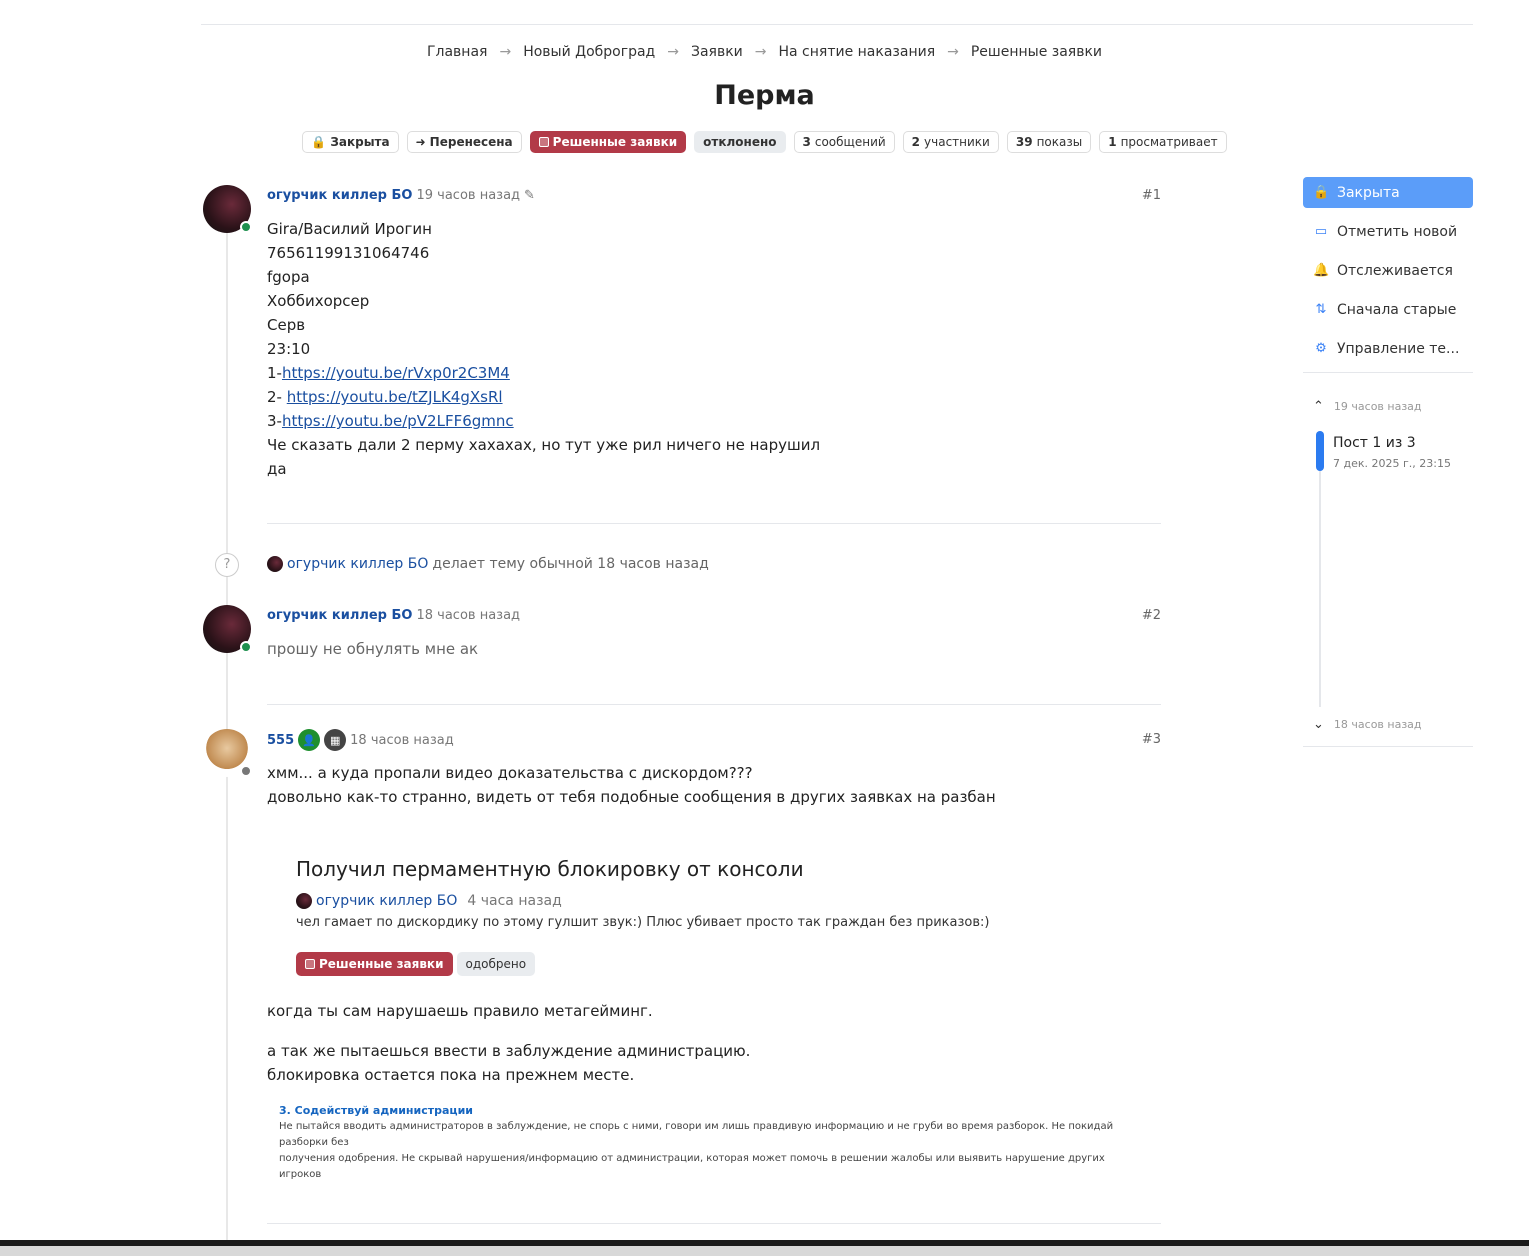  I want to click on linked-thread-time: 4 часа назад, so click(514, 901).